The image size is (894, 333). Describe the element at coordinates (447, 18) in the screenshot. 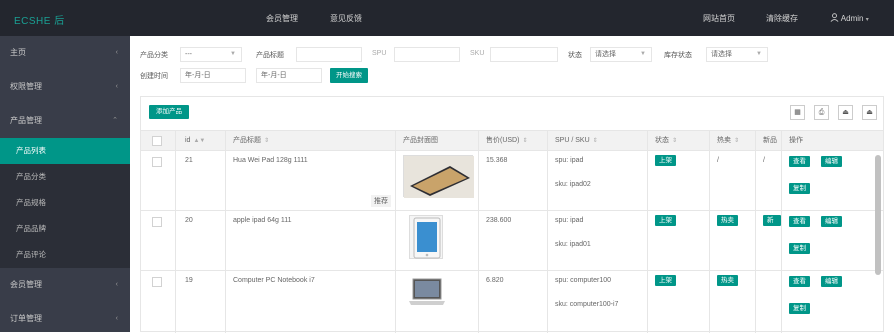

I see `top-bar: ECSHE 后 会员管理 意见反馈 网站首页 清除缓存 Admin ▾` at that location.